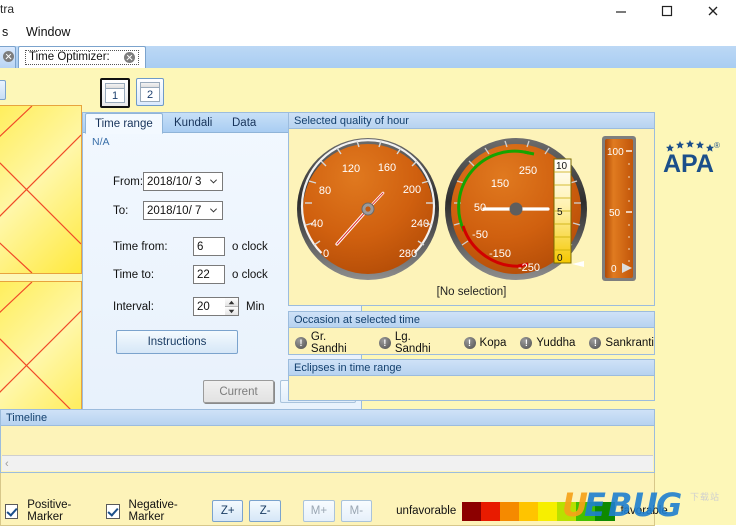 The width and height of the screenshot is (736, 528). I want to click on window-controls, so click(667, 11).